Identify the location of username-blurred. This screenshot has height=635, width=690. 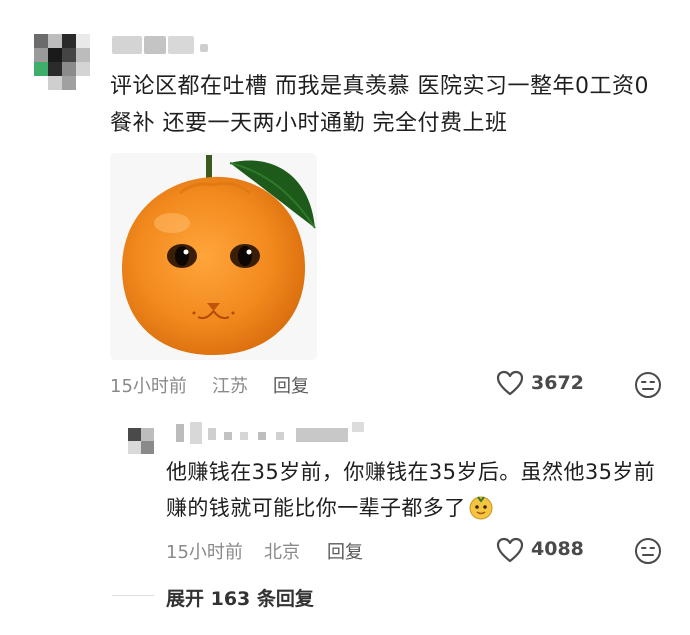
(160, 45).